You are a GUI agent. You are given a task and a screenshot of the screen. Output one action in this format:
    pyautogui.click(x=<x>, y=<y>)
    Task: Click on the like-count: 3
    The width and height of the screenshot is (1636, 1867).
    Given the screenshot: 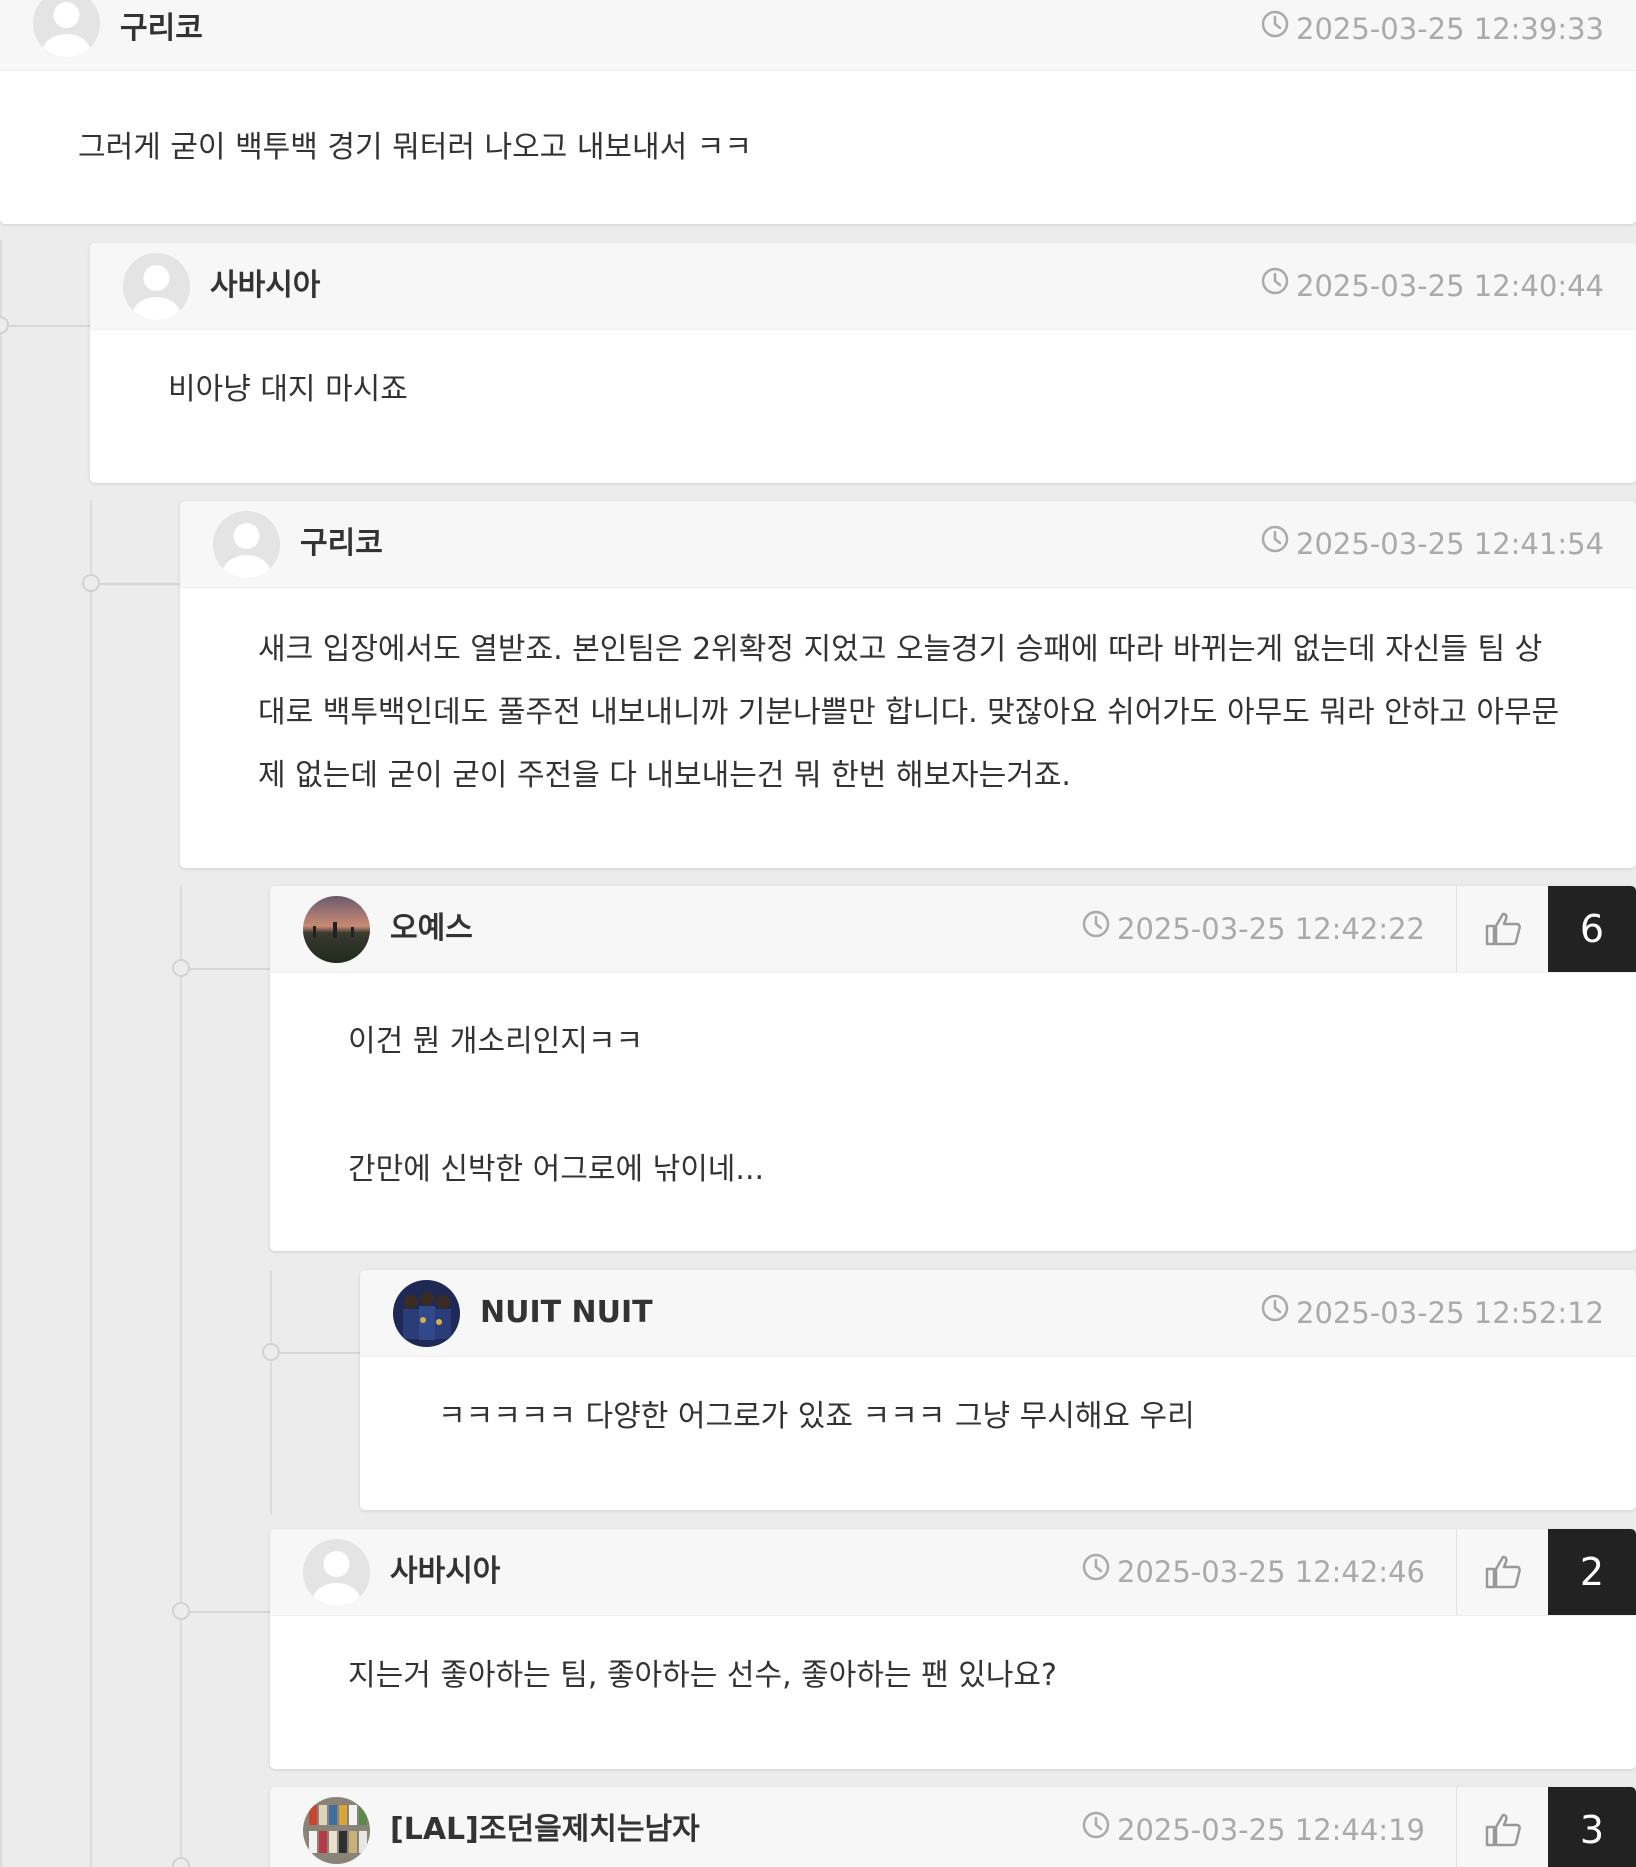 What is the action you would take?
    pyautogui.click(x=1592, y=1827)
    